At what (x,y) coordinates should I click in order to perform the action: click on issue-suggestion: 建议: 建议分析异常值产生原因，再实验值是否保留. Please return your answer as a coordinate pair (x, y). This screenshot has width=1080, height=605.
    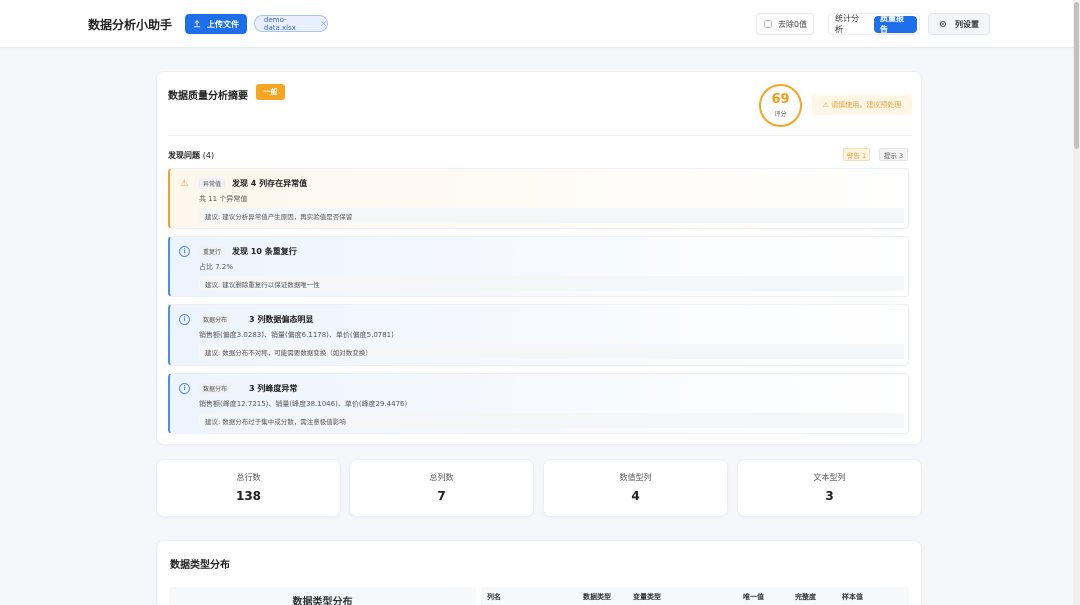
    Looking at the image, I should click on (551, 215).